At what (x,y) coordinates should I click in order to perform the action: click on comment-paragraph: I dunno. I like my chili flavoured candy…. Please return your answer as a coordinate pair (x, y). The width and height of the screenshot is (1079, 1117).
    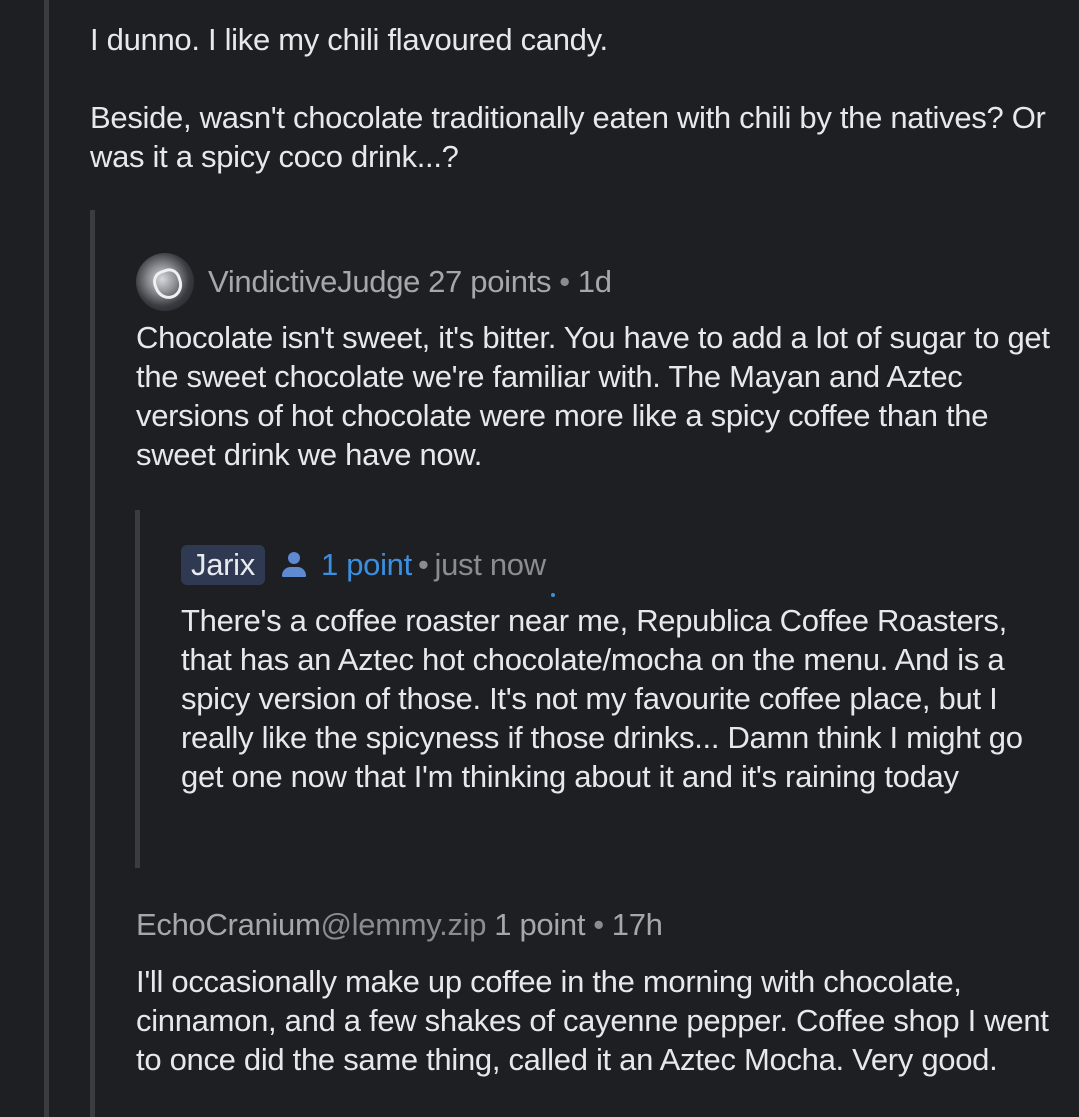
    Looking at the image, I should click on (349, 39).